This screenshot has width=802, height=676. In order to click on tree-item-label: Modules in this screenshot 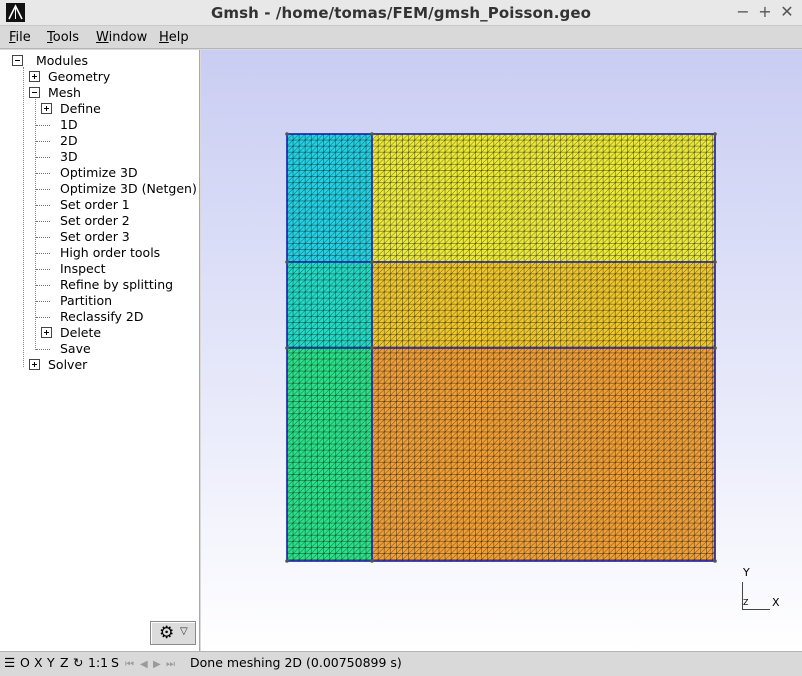, I will do `click(62, 60)`.